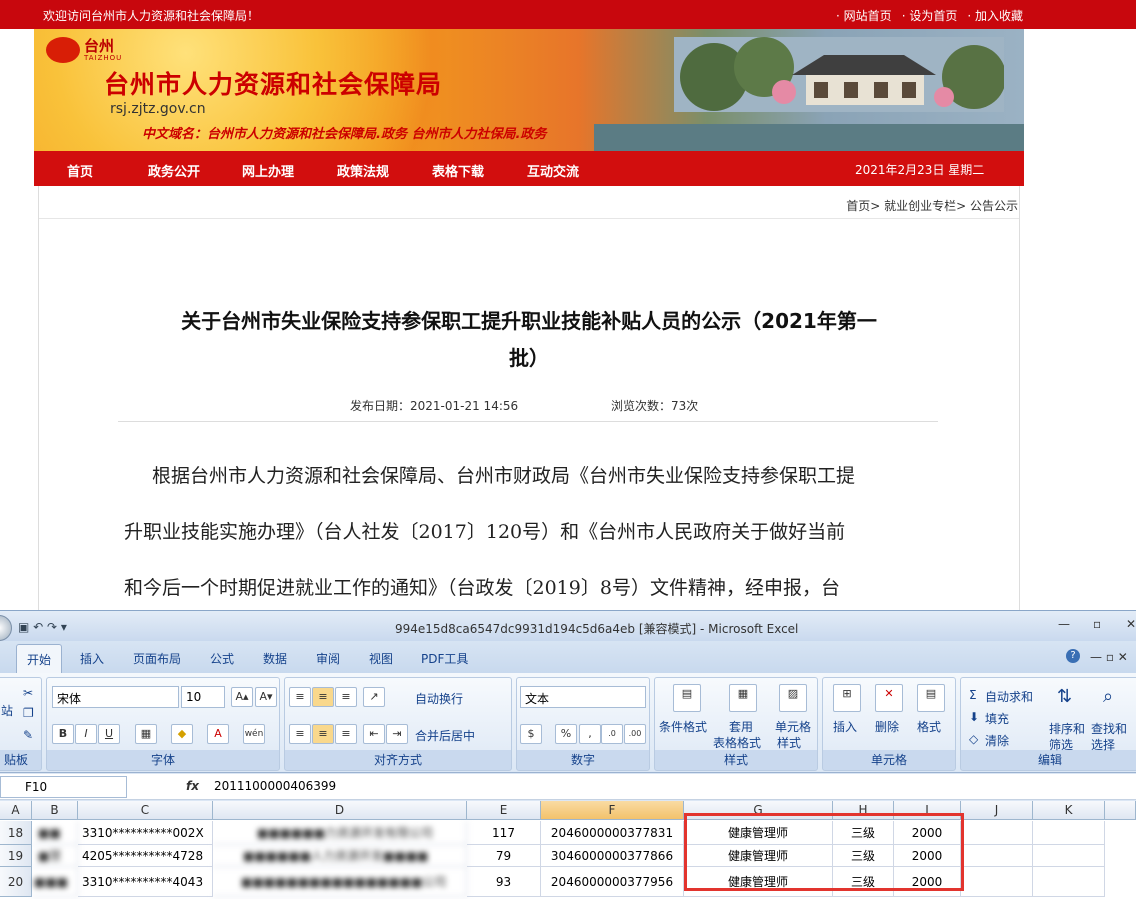 The height and width of the screenshot is (899, 1136). Describe the element at coordinates (63, 734) in the screenshot. I see `bold-icon: B` at that location.